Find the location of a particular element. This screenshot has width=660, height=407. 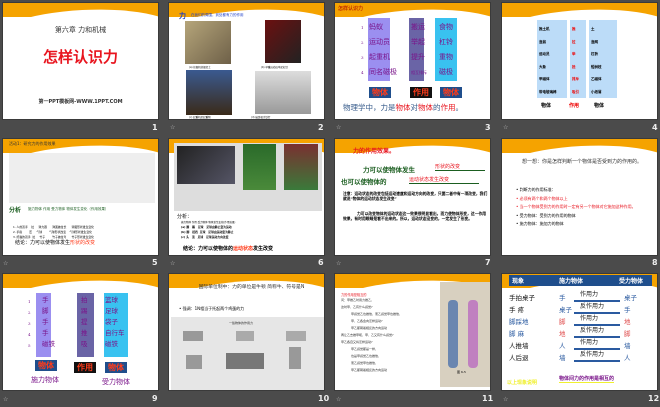

figure-label: 图 6-5 is located at coordinates (461, 372).